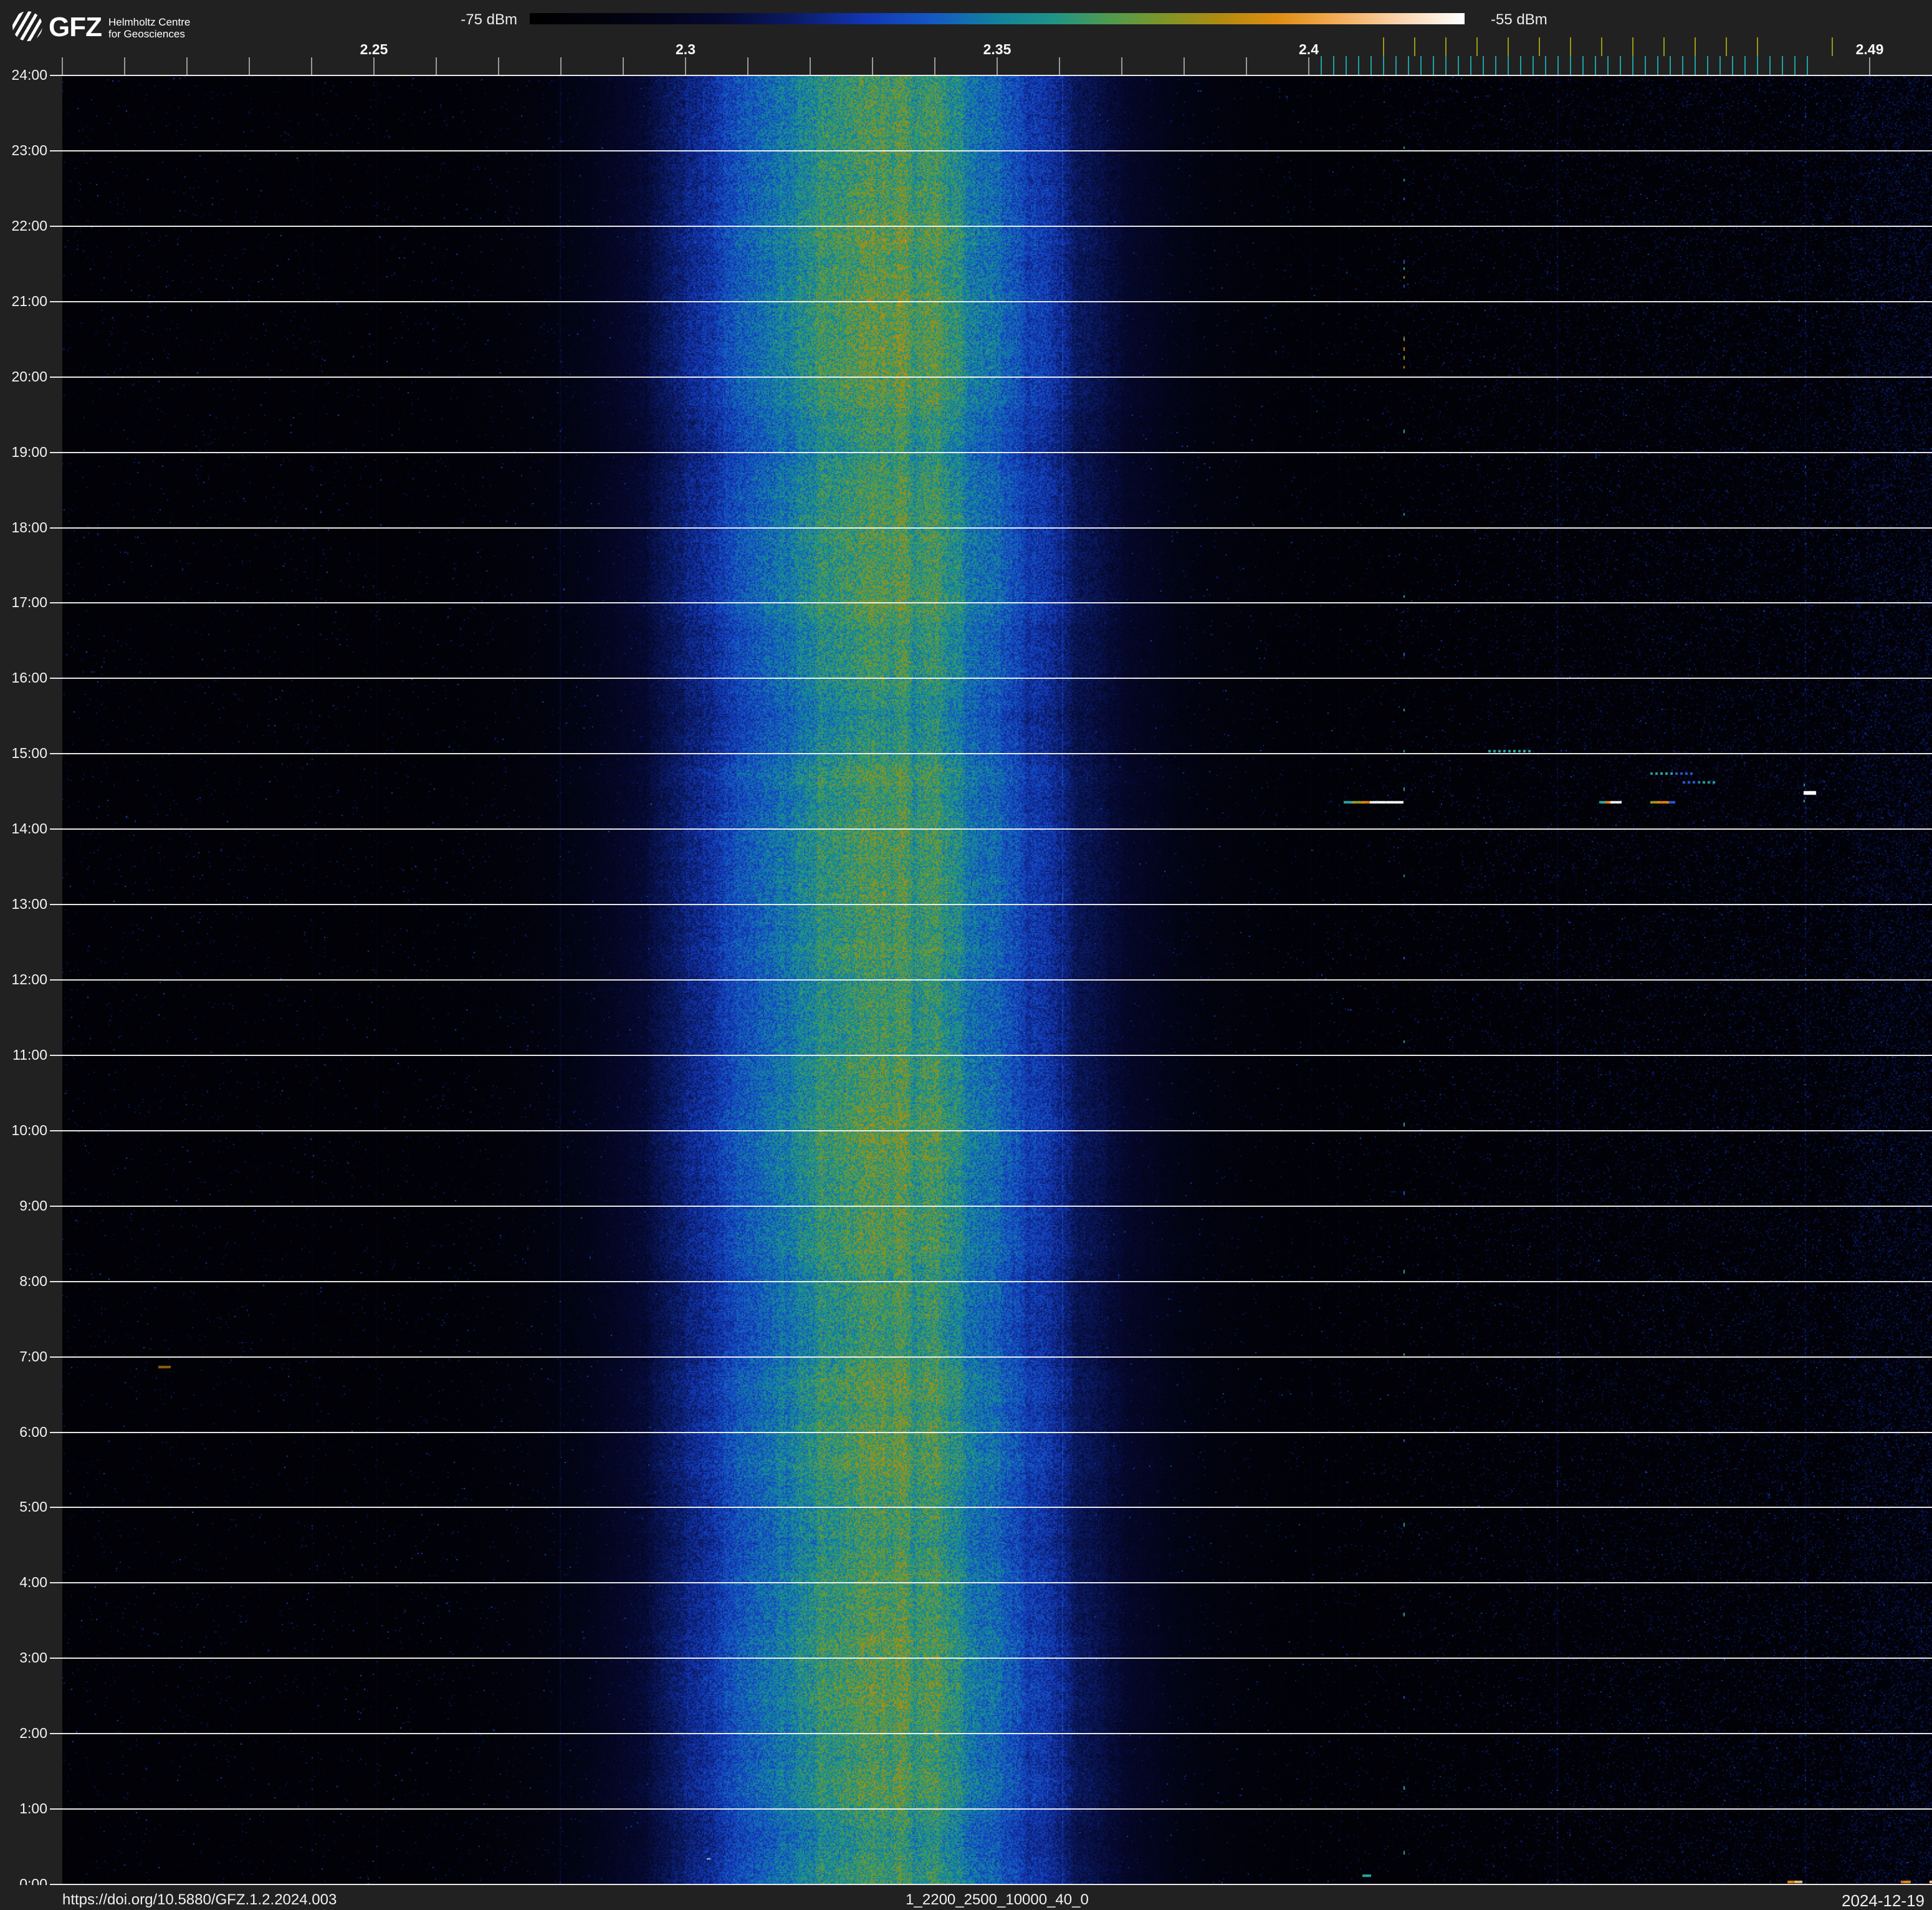 The image size is (1932, 1910). What do you see at coordinates (29, 527) in the screenshot?
I see `time-label: 18:00` at bounding box center [29, 527].